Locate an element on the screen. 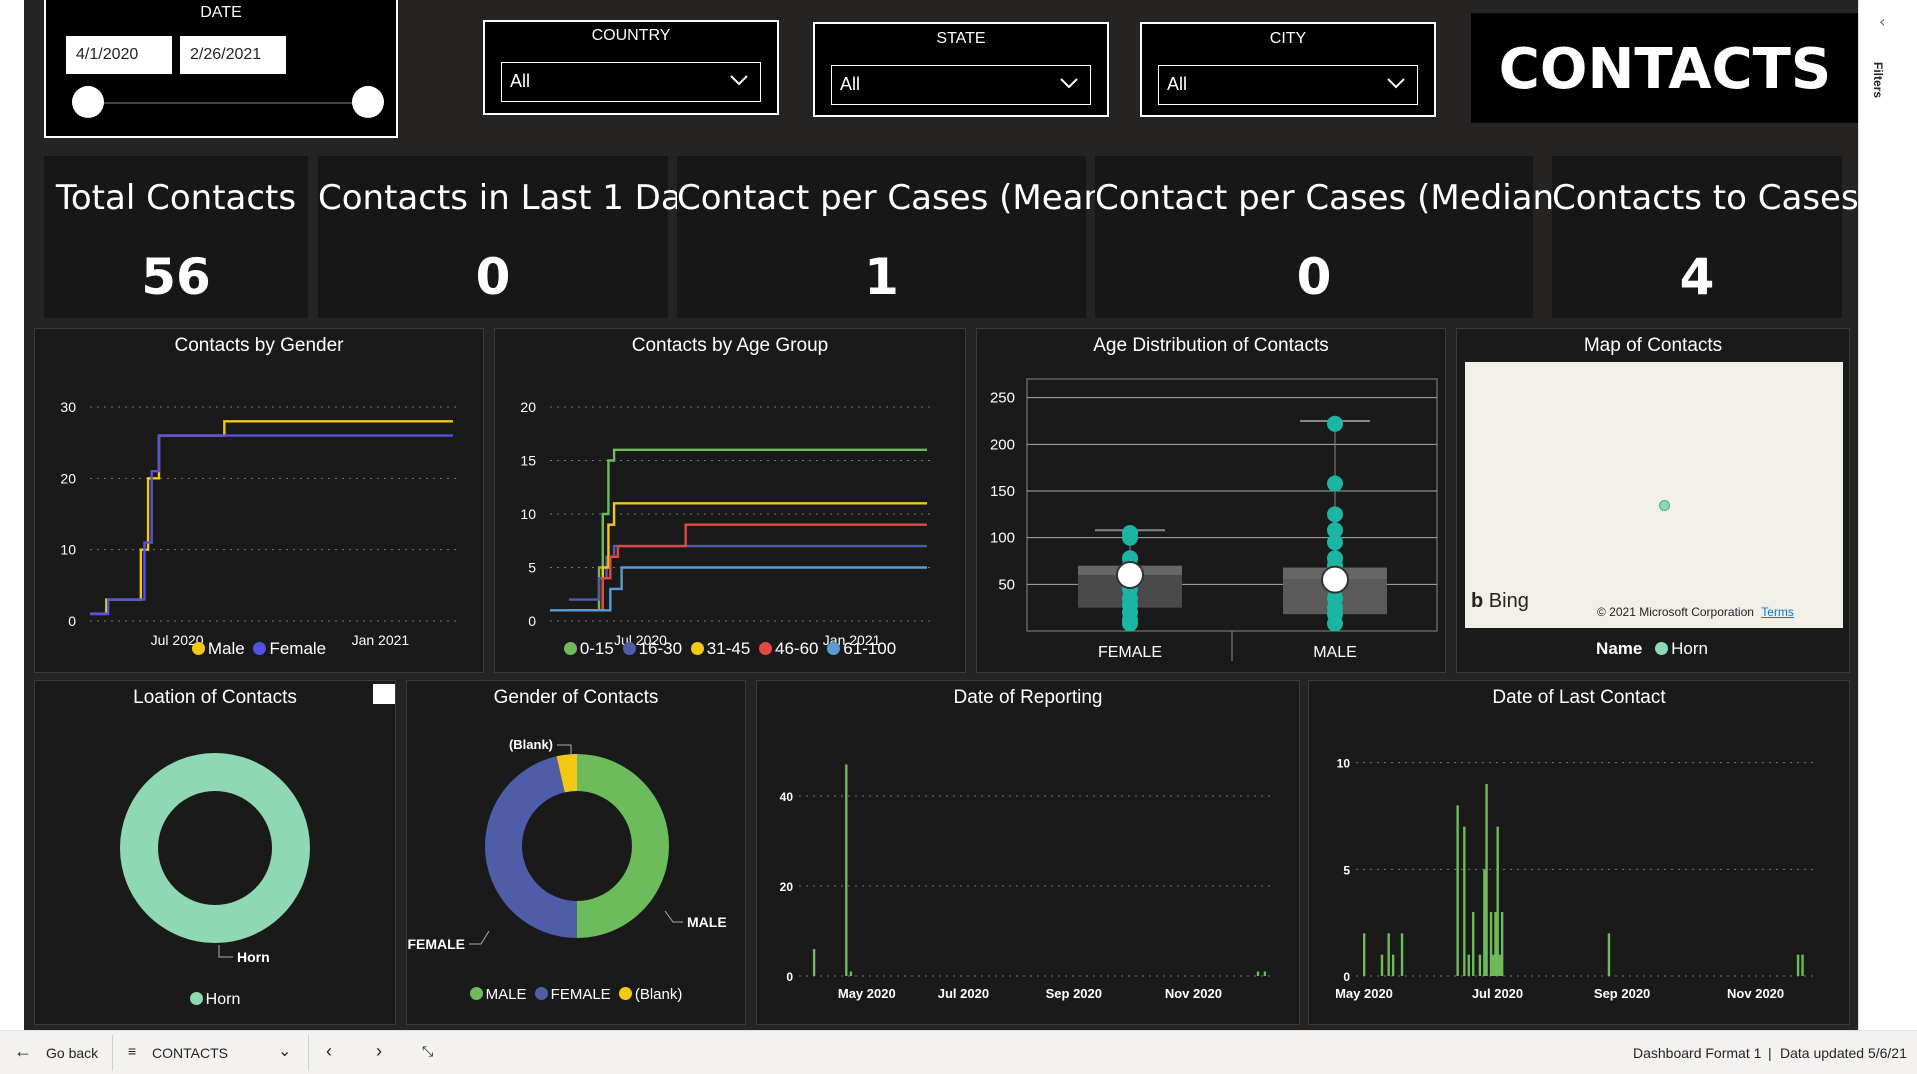 This screenshot has width=1917, height=1074. go-back-button: Go back is located at coordinates (72, 1053).